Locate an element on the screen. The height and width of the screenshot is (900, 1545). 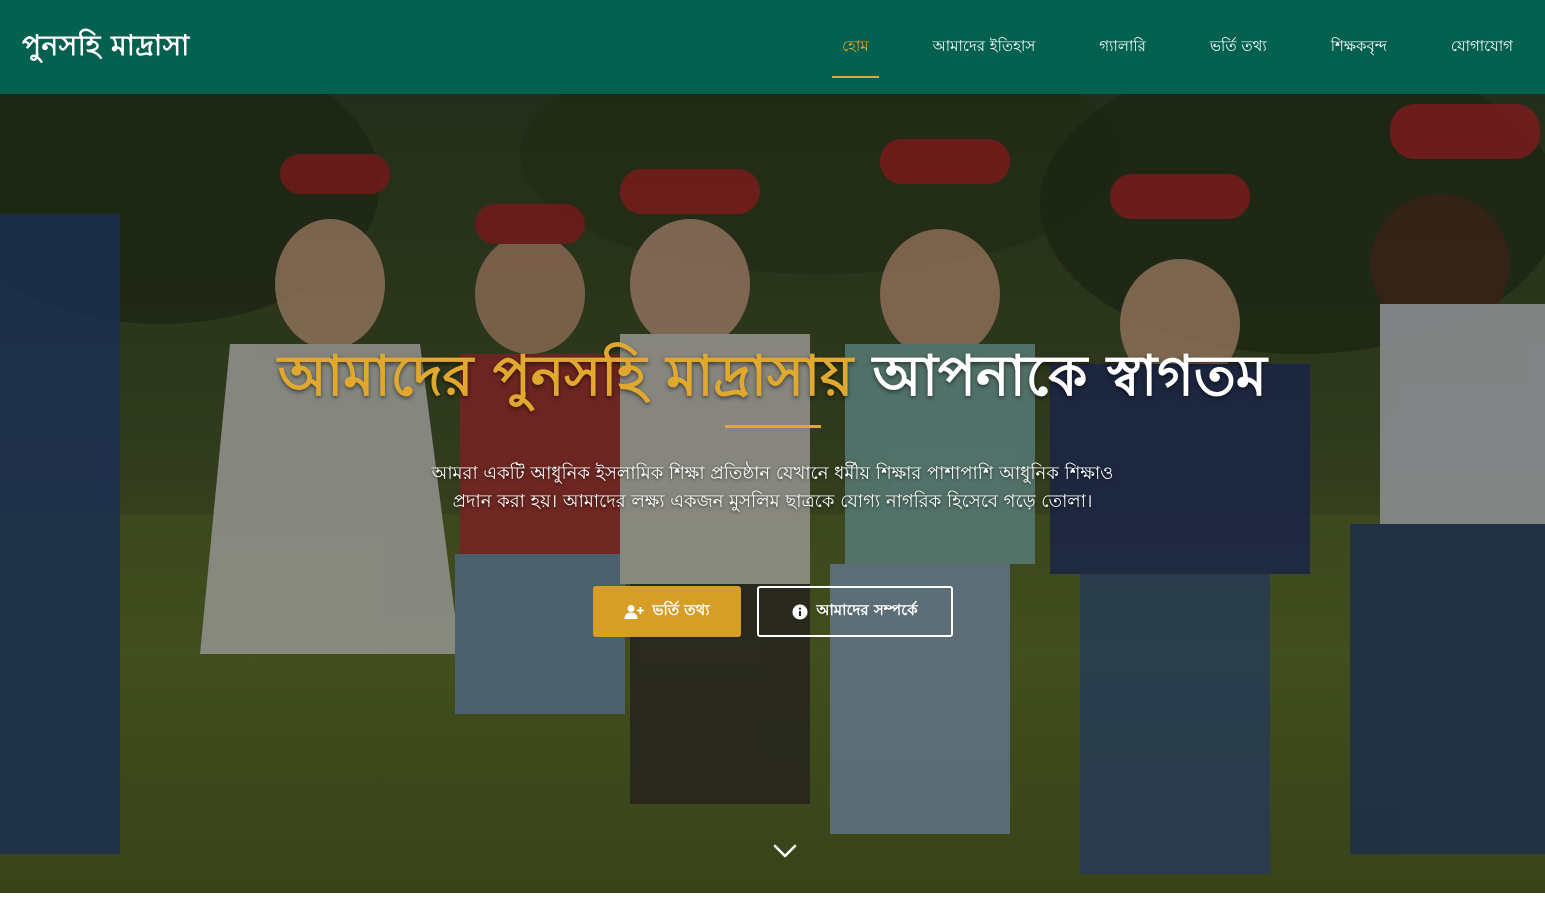
page-bottom-strip is located at coordinates (772, 896).